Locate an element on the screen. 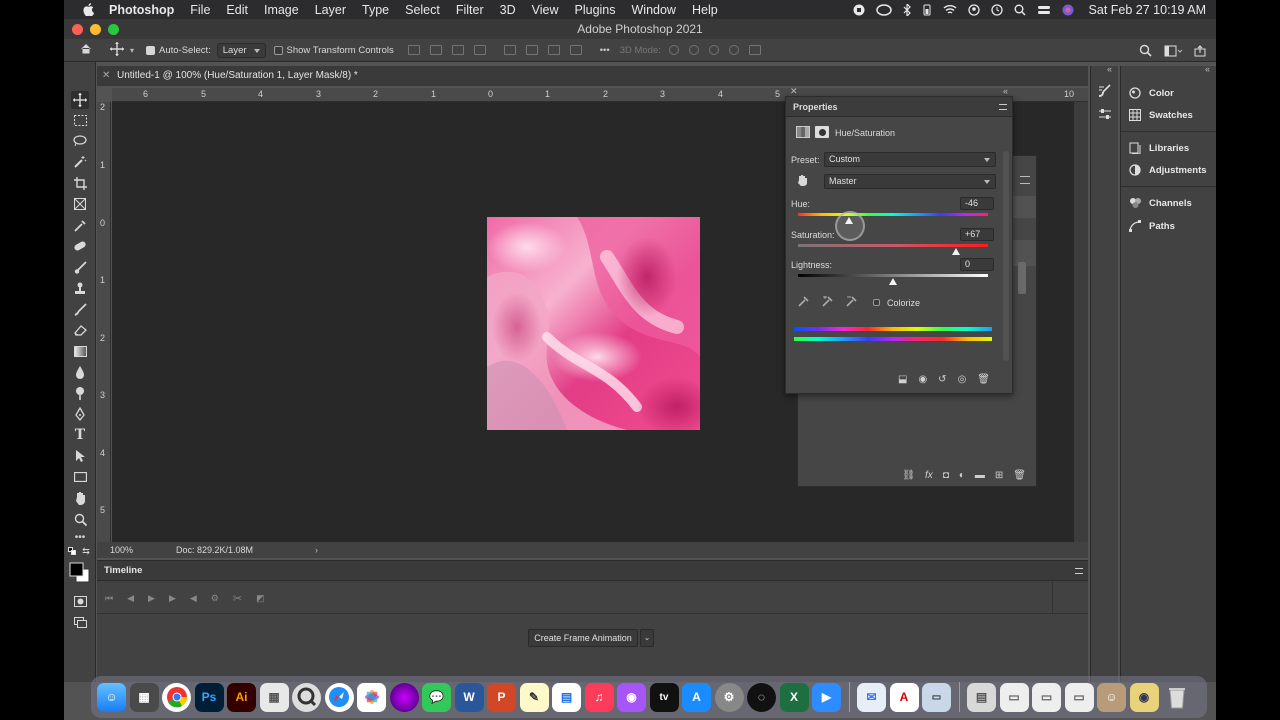  eyedropper-icon is located at coordinates (803, 302).